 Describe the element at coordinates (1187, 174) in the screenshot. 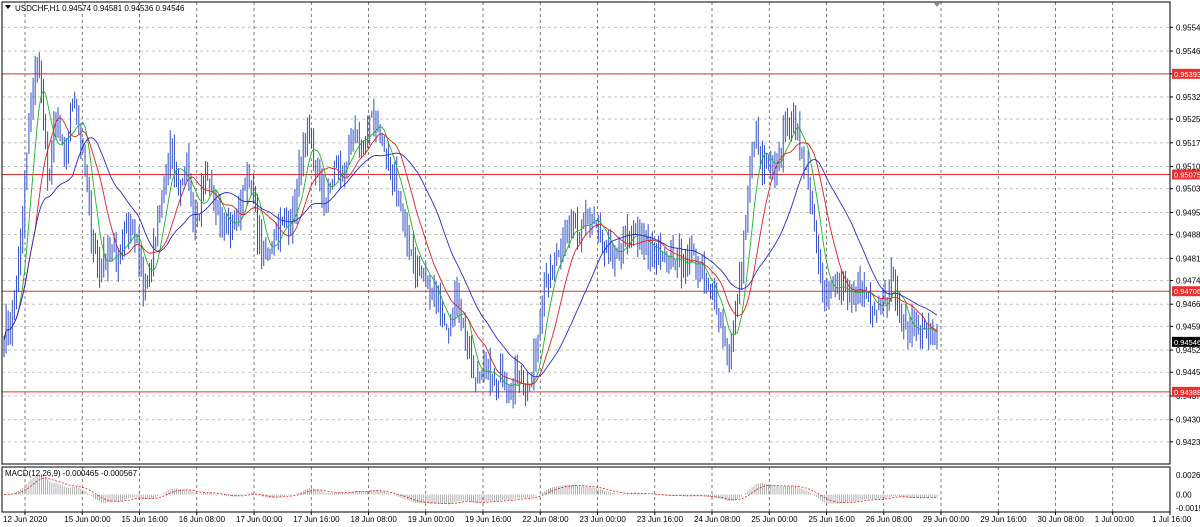

I see `level-label: 0.95075` at that location.